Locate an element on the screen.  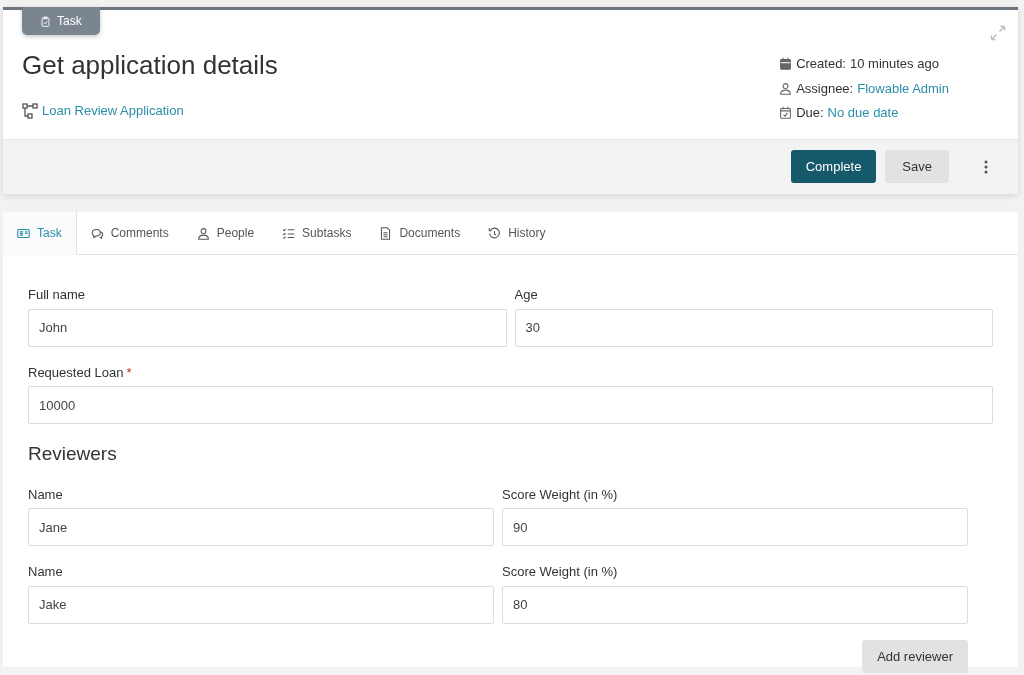
meta-link: Flowable Admin is located at coordinates (903, 88).